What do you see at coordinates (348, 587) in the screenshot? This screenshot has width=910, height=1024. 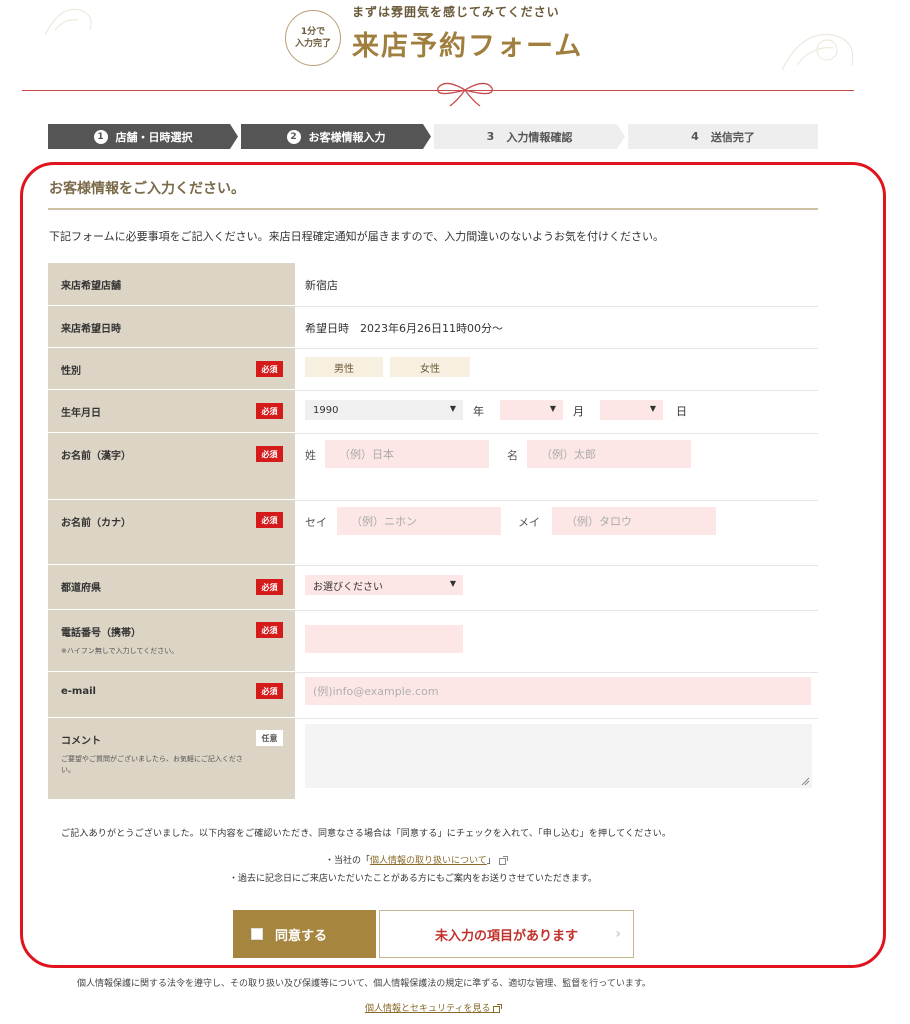 I see `prefecture-value: お選びください` at bounding box center [348, 587].